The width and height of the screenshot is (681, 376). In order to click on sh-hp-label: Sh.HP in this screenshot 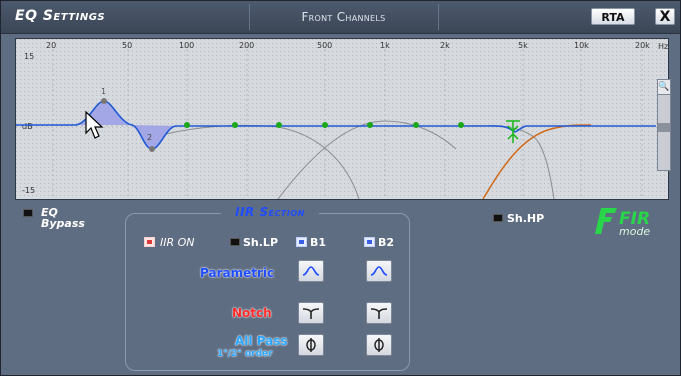, I will do `click(525, 218)`.